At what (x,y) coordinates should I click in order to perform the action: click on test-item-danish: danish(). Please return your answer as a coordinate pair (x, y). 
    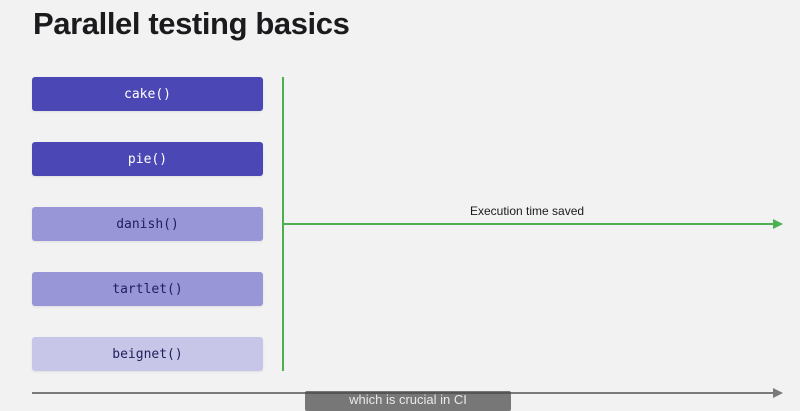
    Looking at the image, I should click on (147, 224).